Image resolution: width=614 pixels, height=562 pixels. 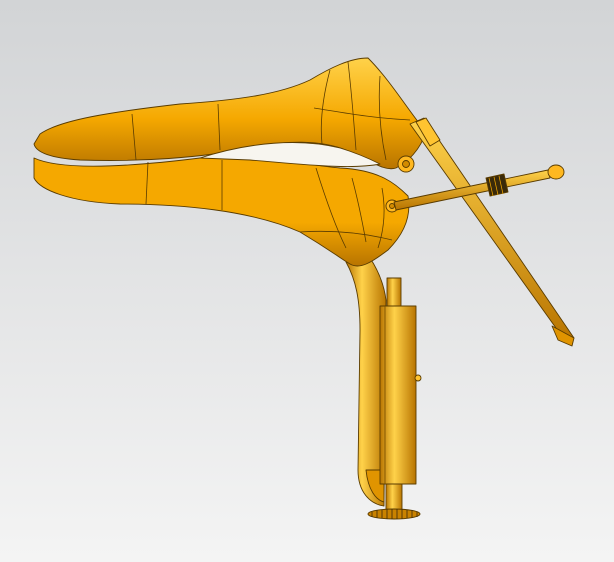 What do you see at coordinates (406, 164) in the screenshot?
I see `hinge-pivot-inner` at bounding box center [406, 164].